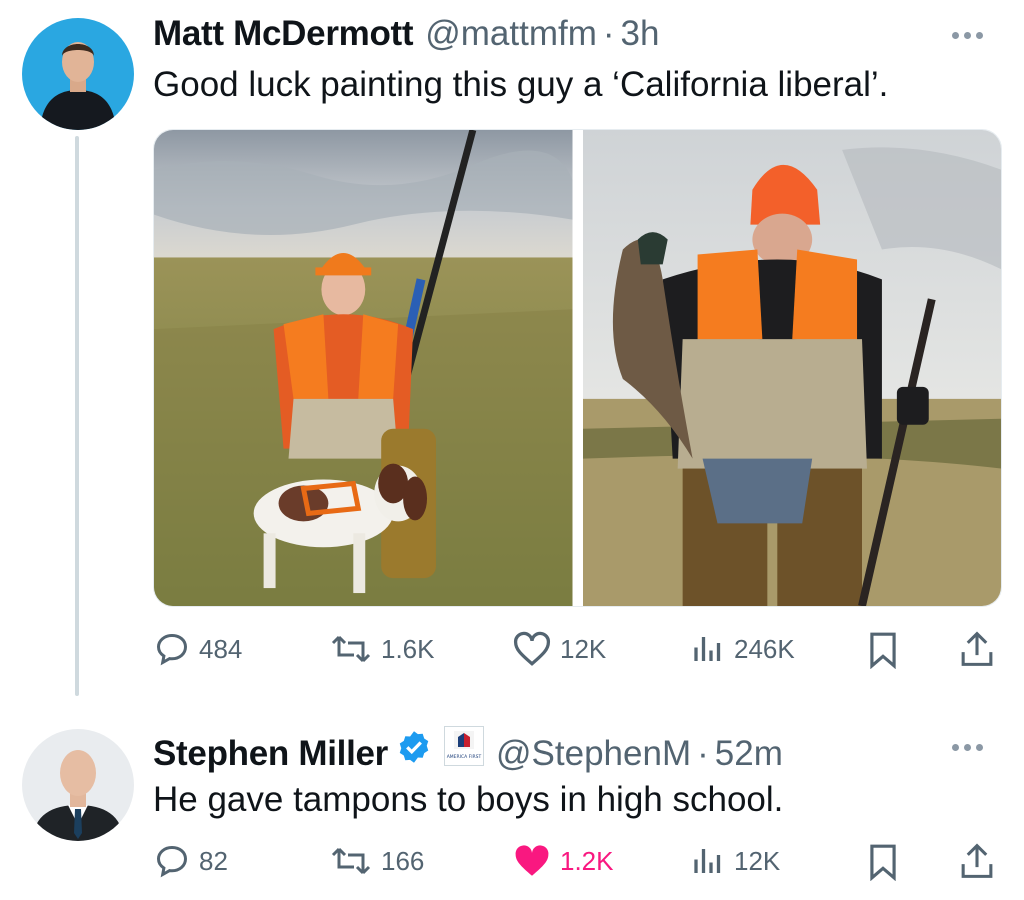  Describe the element at coordinates (583, 648) in the screenshot. I see `like-count: 12K` at that location.